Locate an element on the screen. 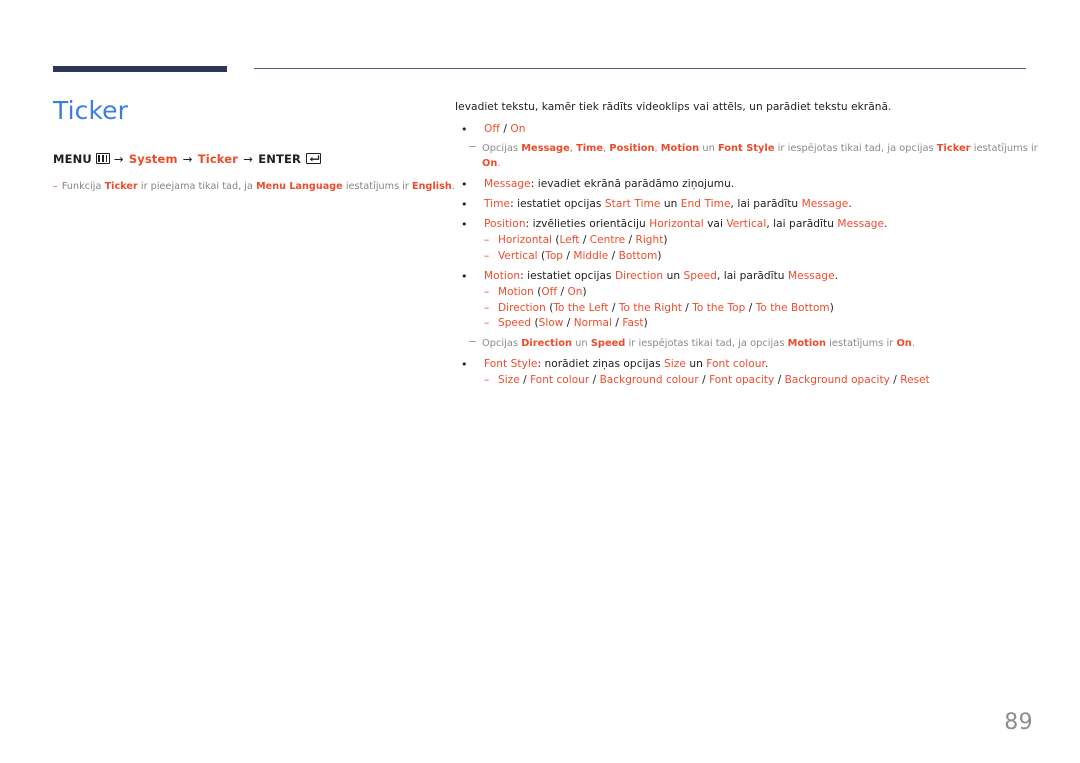 Image resolution: width=1080 pixels, height=763 pixels. note-ticker-on-seg-1: Message is located at coordinates (545, 148).